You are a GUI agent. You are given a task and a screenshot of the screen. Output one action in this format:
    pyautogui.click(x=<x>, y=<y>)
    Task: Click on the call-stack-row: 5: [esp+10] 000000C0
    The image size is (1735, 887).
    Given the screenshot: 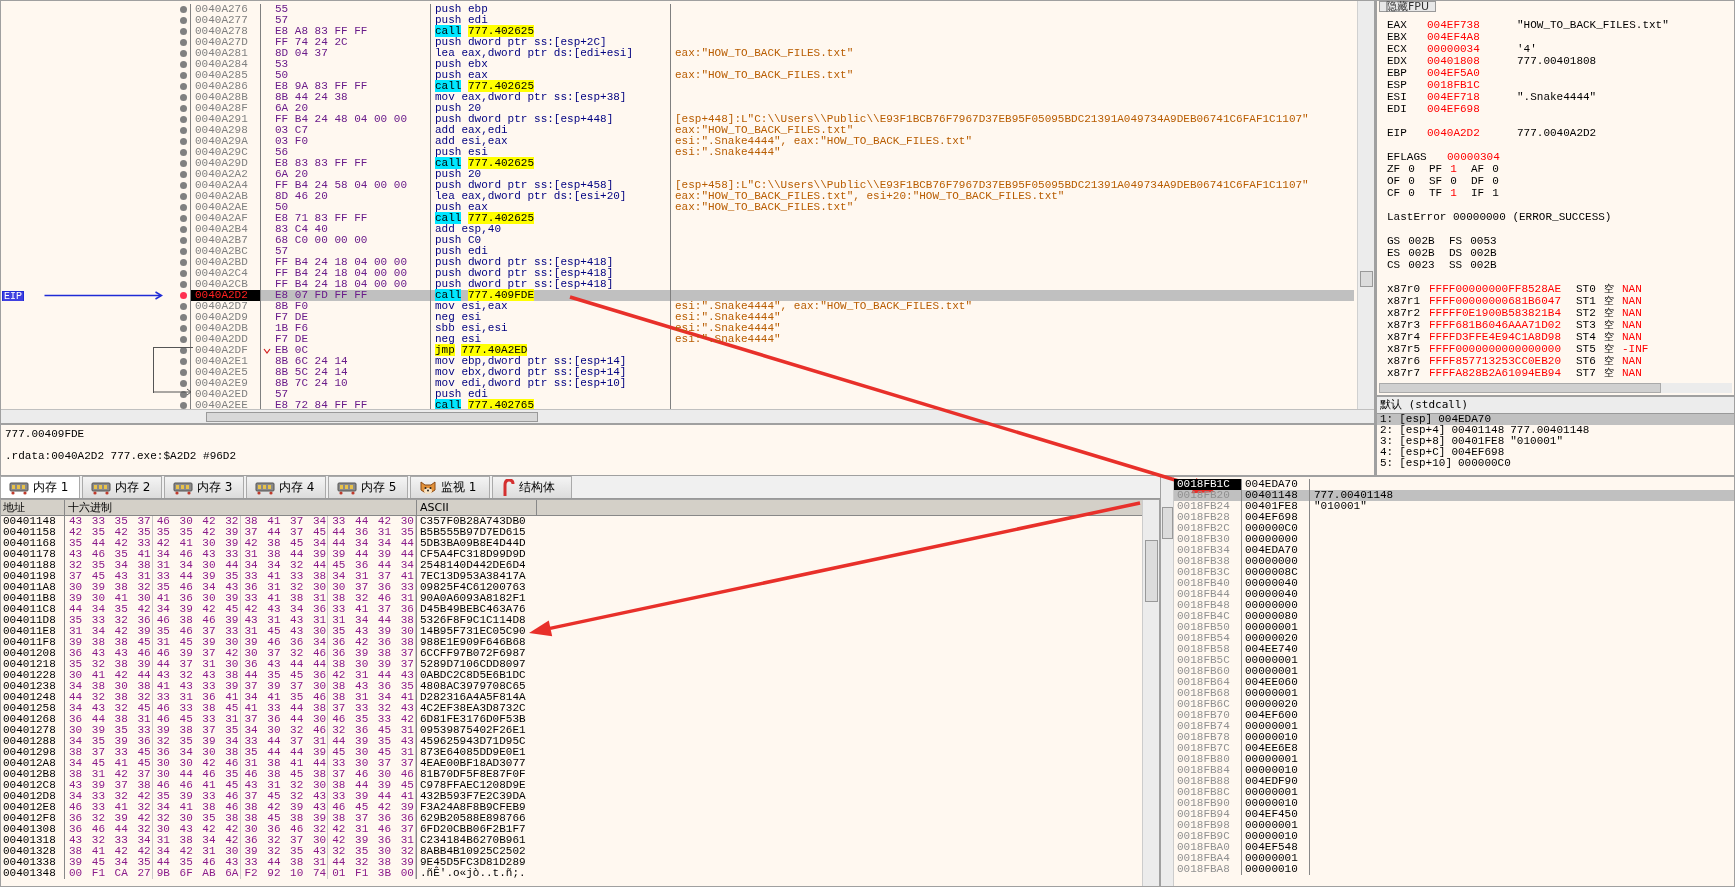 What is the action you would take?
    pyautogui.click(x=1555, y=463)
    